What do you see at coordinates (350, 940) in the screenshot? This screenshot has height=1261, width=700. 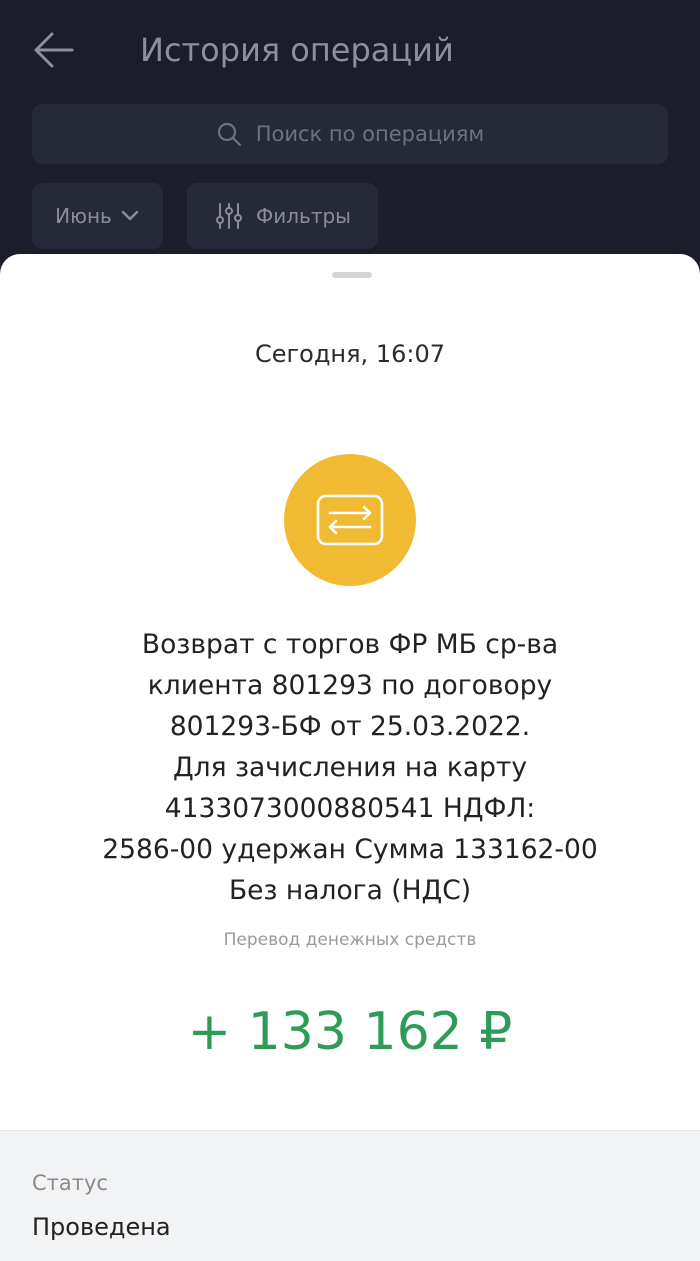 I see `operation-category: Перевод денежных средств` at bounding box center [350, 940].